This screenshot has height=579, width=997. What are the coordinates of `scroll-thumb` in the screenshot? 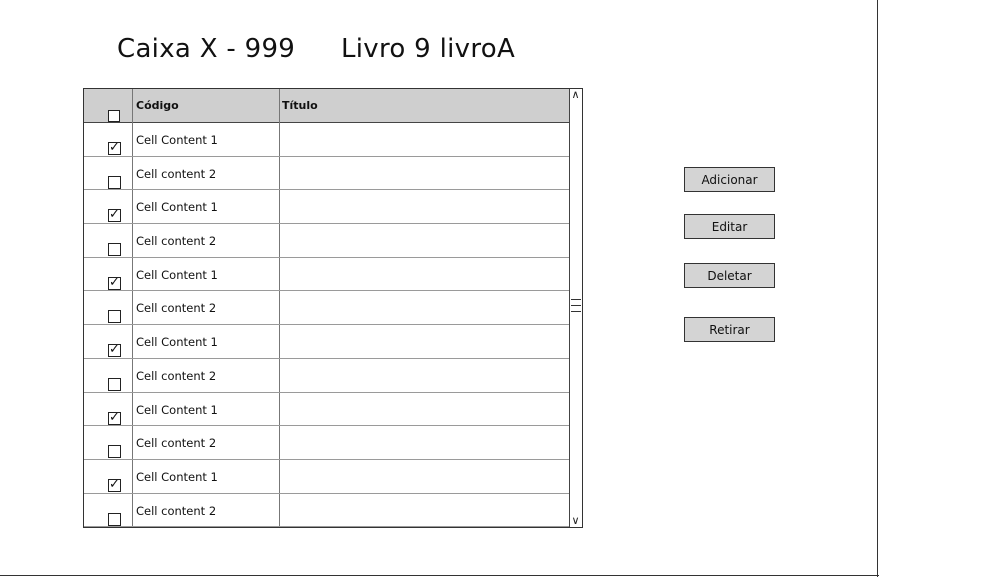 It's located at (575, 307).